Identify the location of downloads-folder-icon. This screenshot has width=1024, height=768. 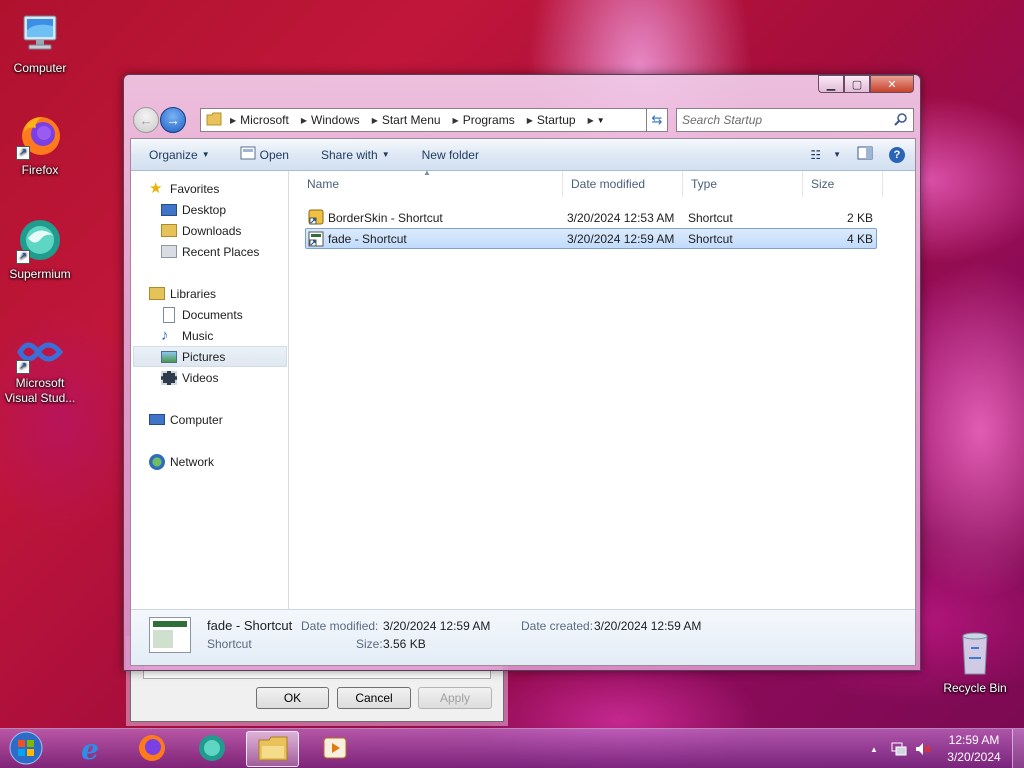
(169, 230).